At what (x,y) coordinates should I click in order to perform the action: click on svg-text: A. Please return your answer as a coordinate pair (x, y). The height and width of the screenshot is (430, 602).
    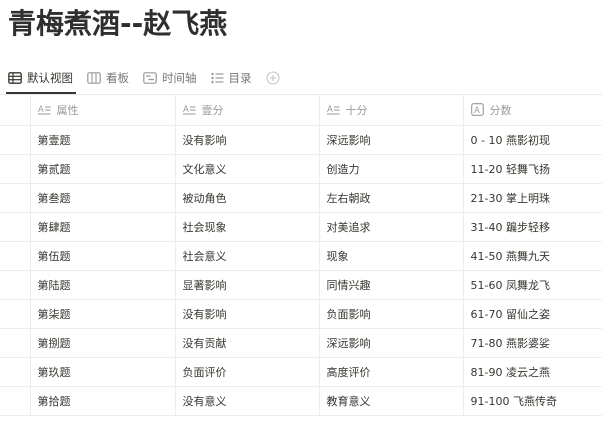
    Looking at the image, I should click on (477, 111).